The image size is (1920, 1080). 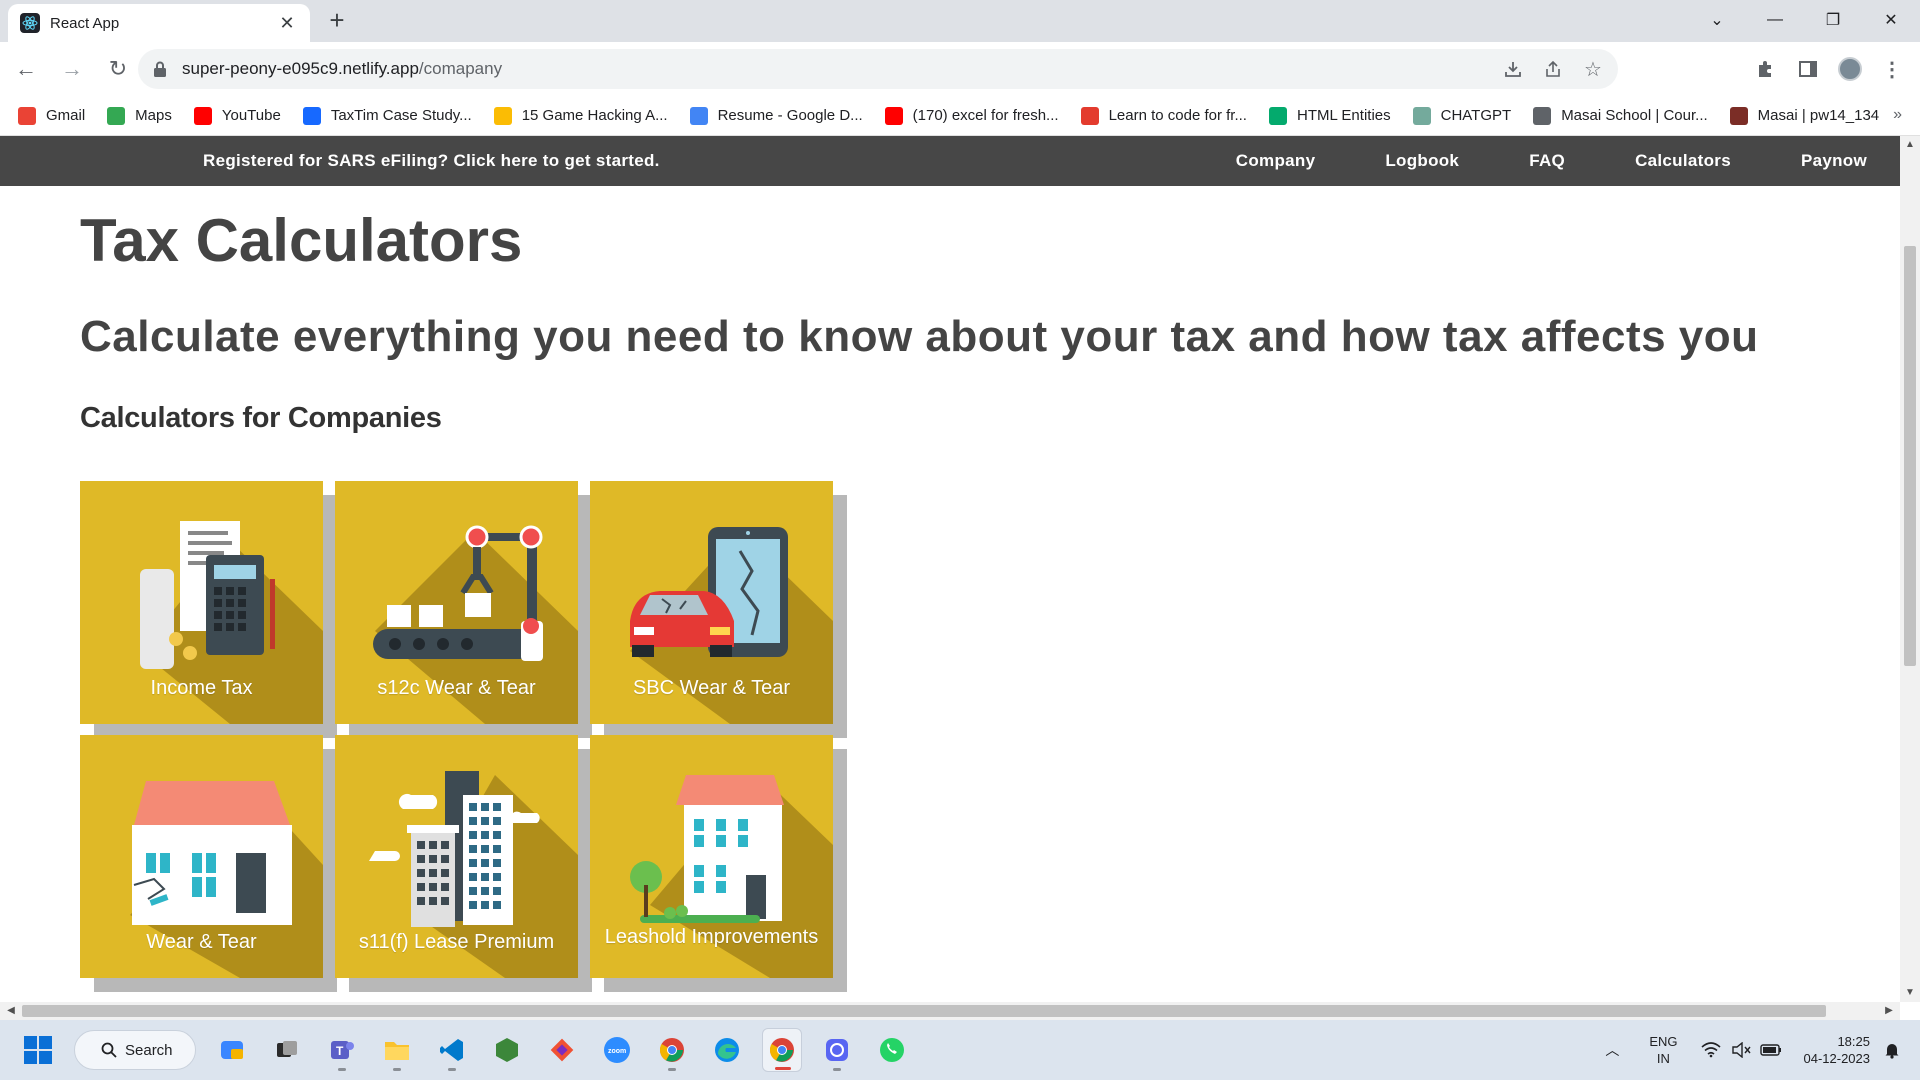 What do you see at coordinates (1741, 1050) in the screenshot?
I see `speaker-muted-icon` at bounding box center [1741, 1050].